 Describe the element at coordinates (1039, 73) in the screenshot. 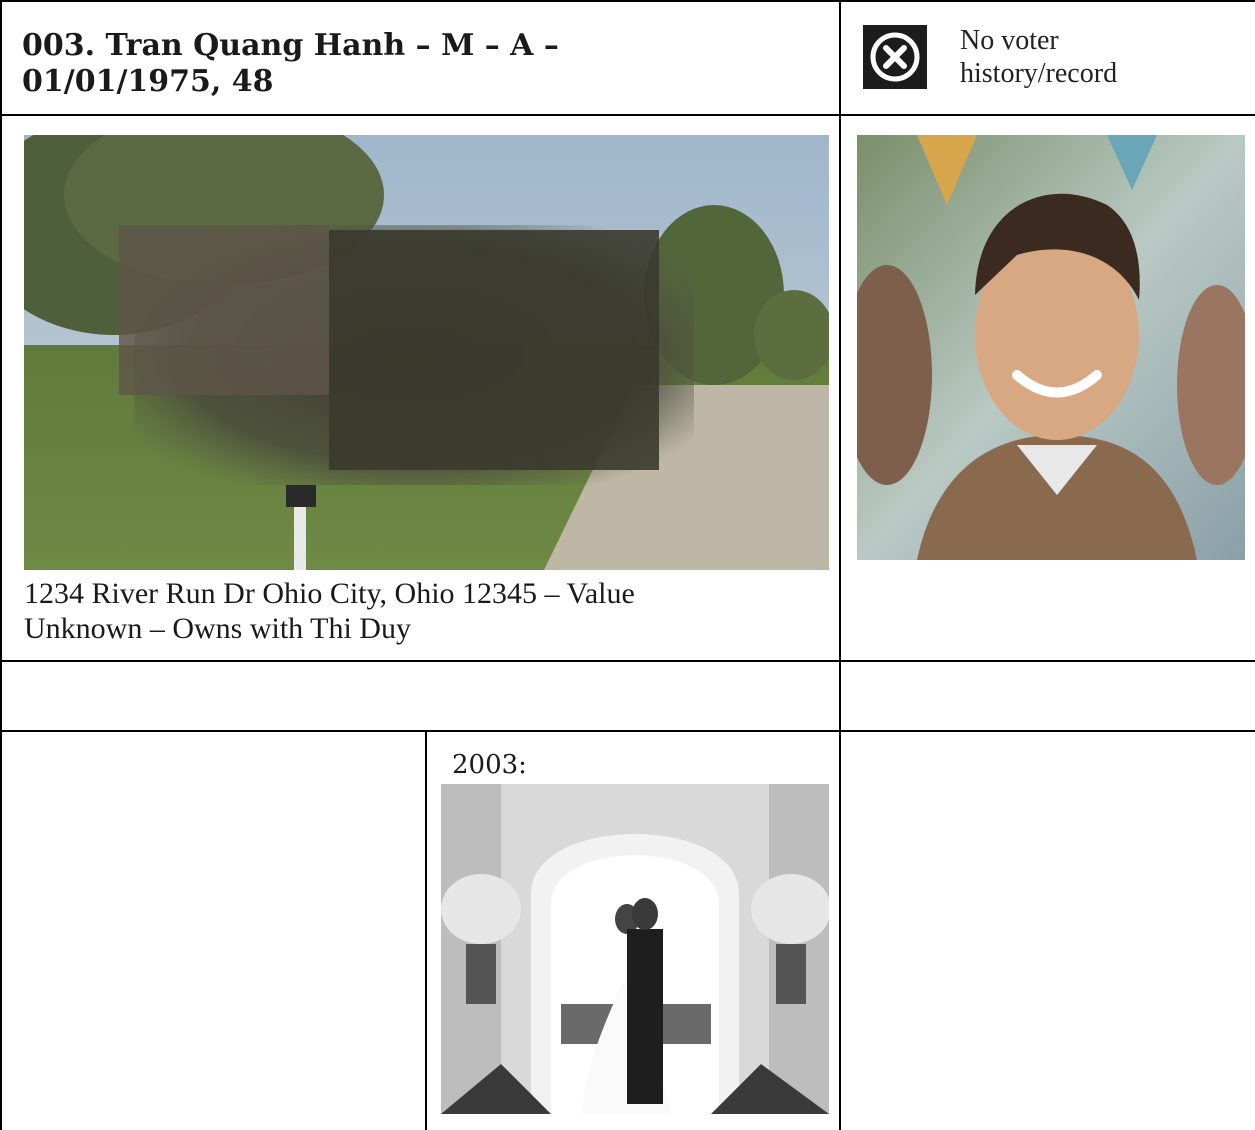

I see `voter-status-line2: history/record` at that location.